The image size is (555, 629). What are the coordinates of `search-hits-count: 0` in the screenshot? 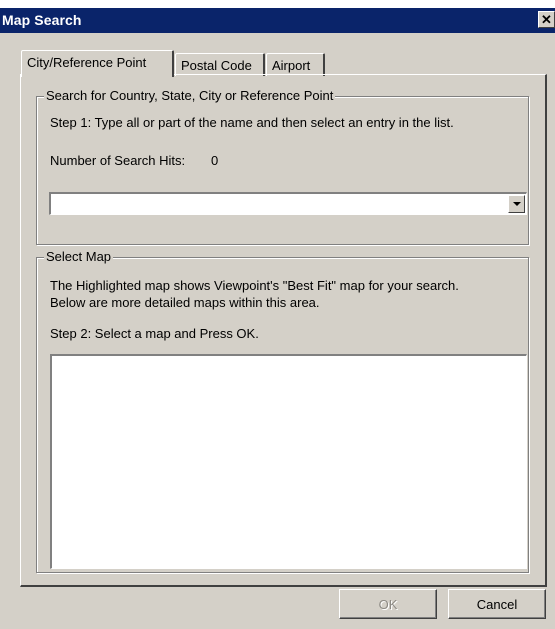 It's located at (215, 160).